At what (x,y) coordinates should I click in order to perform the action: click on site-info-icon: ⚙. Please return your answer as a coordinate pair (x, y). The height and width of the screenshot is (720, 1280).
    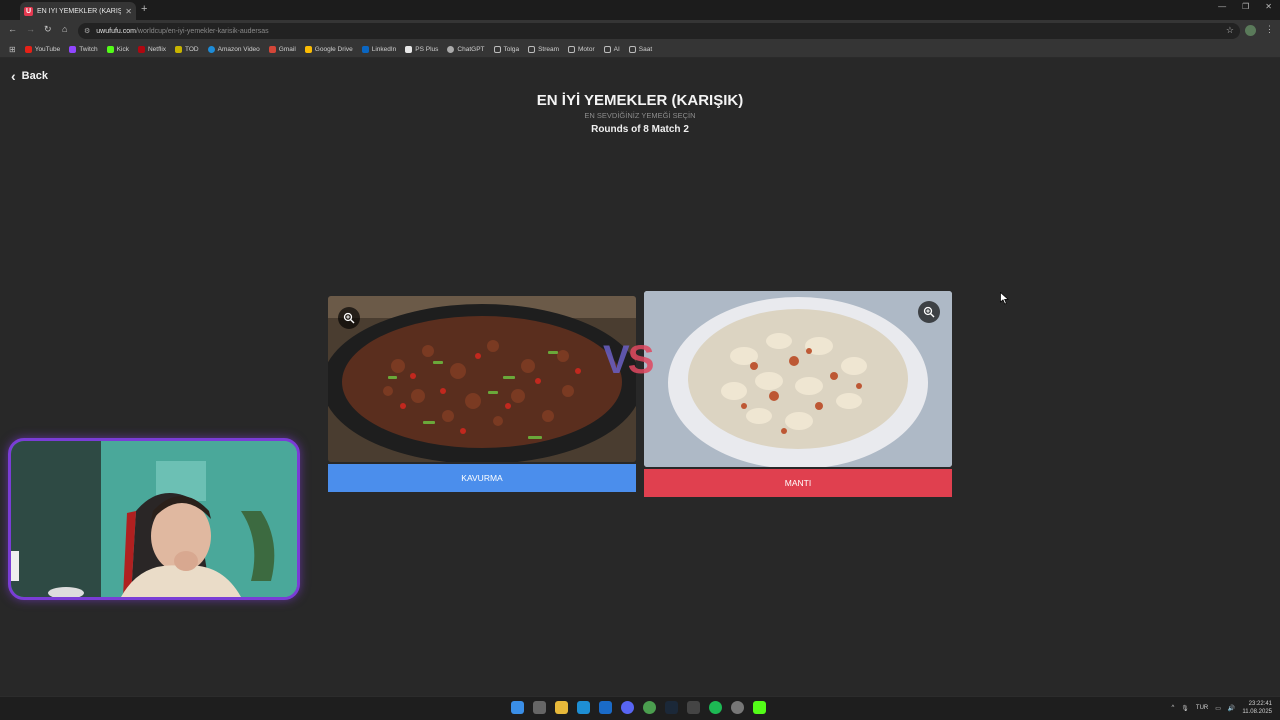
    Looking at the image, I should click on (87, 31).